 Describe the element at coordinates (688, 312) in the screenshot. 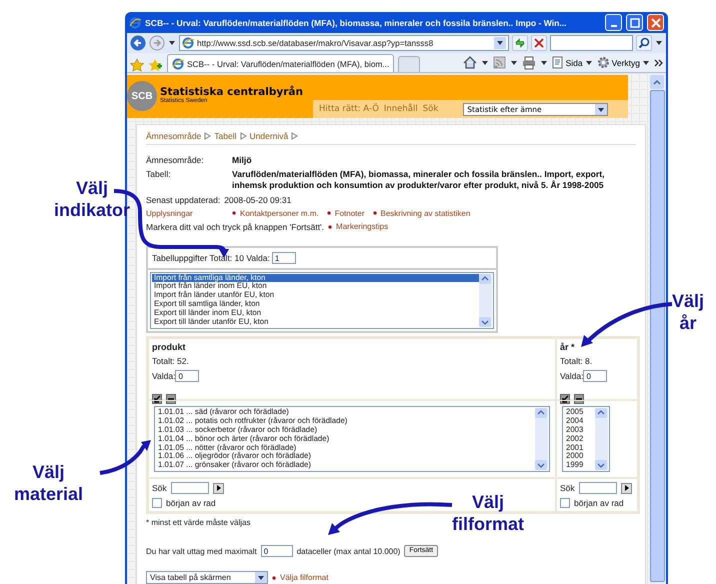

I see `annotation-label: Välj år` at that location.